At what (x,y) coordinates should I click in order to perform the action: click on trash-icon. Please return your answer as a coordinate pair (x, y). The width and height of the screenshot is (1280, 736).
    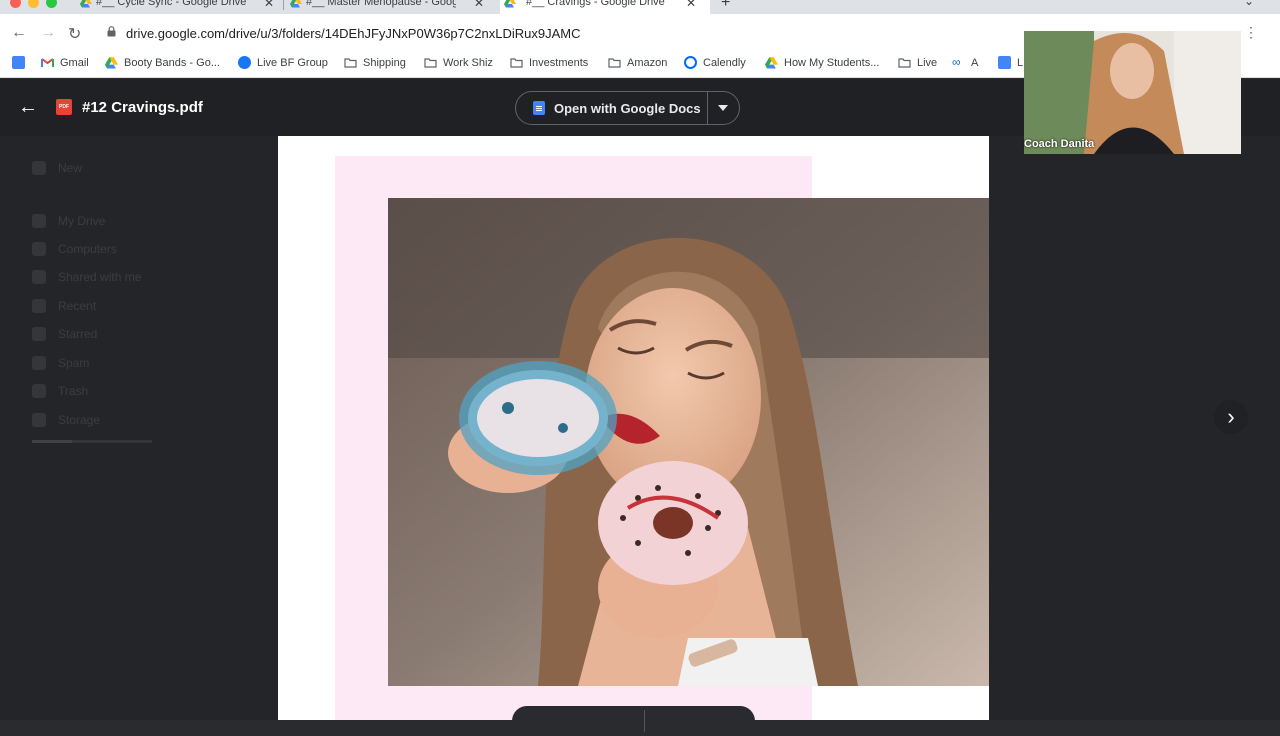
    Looking at the image, I should click on (39, 391).